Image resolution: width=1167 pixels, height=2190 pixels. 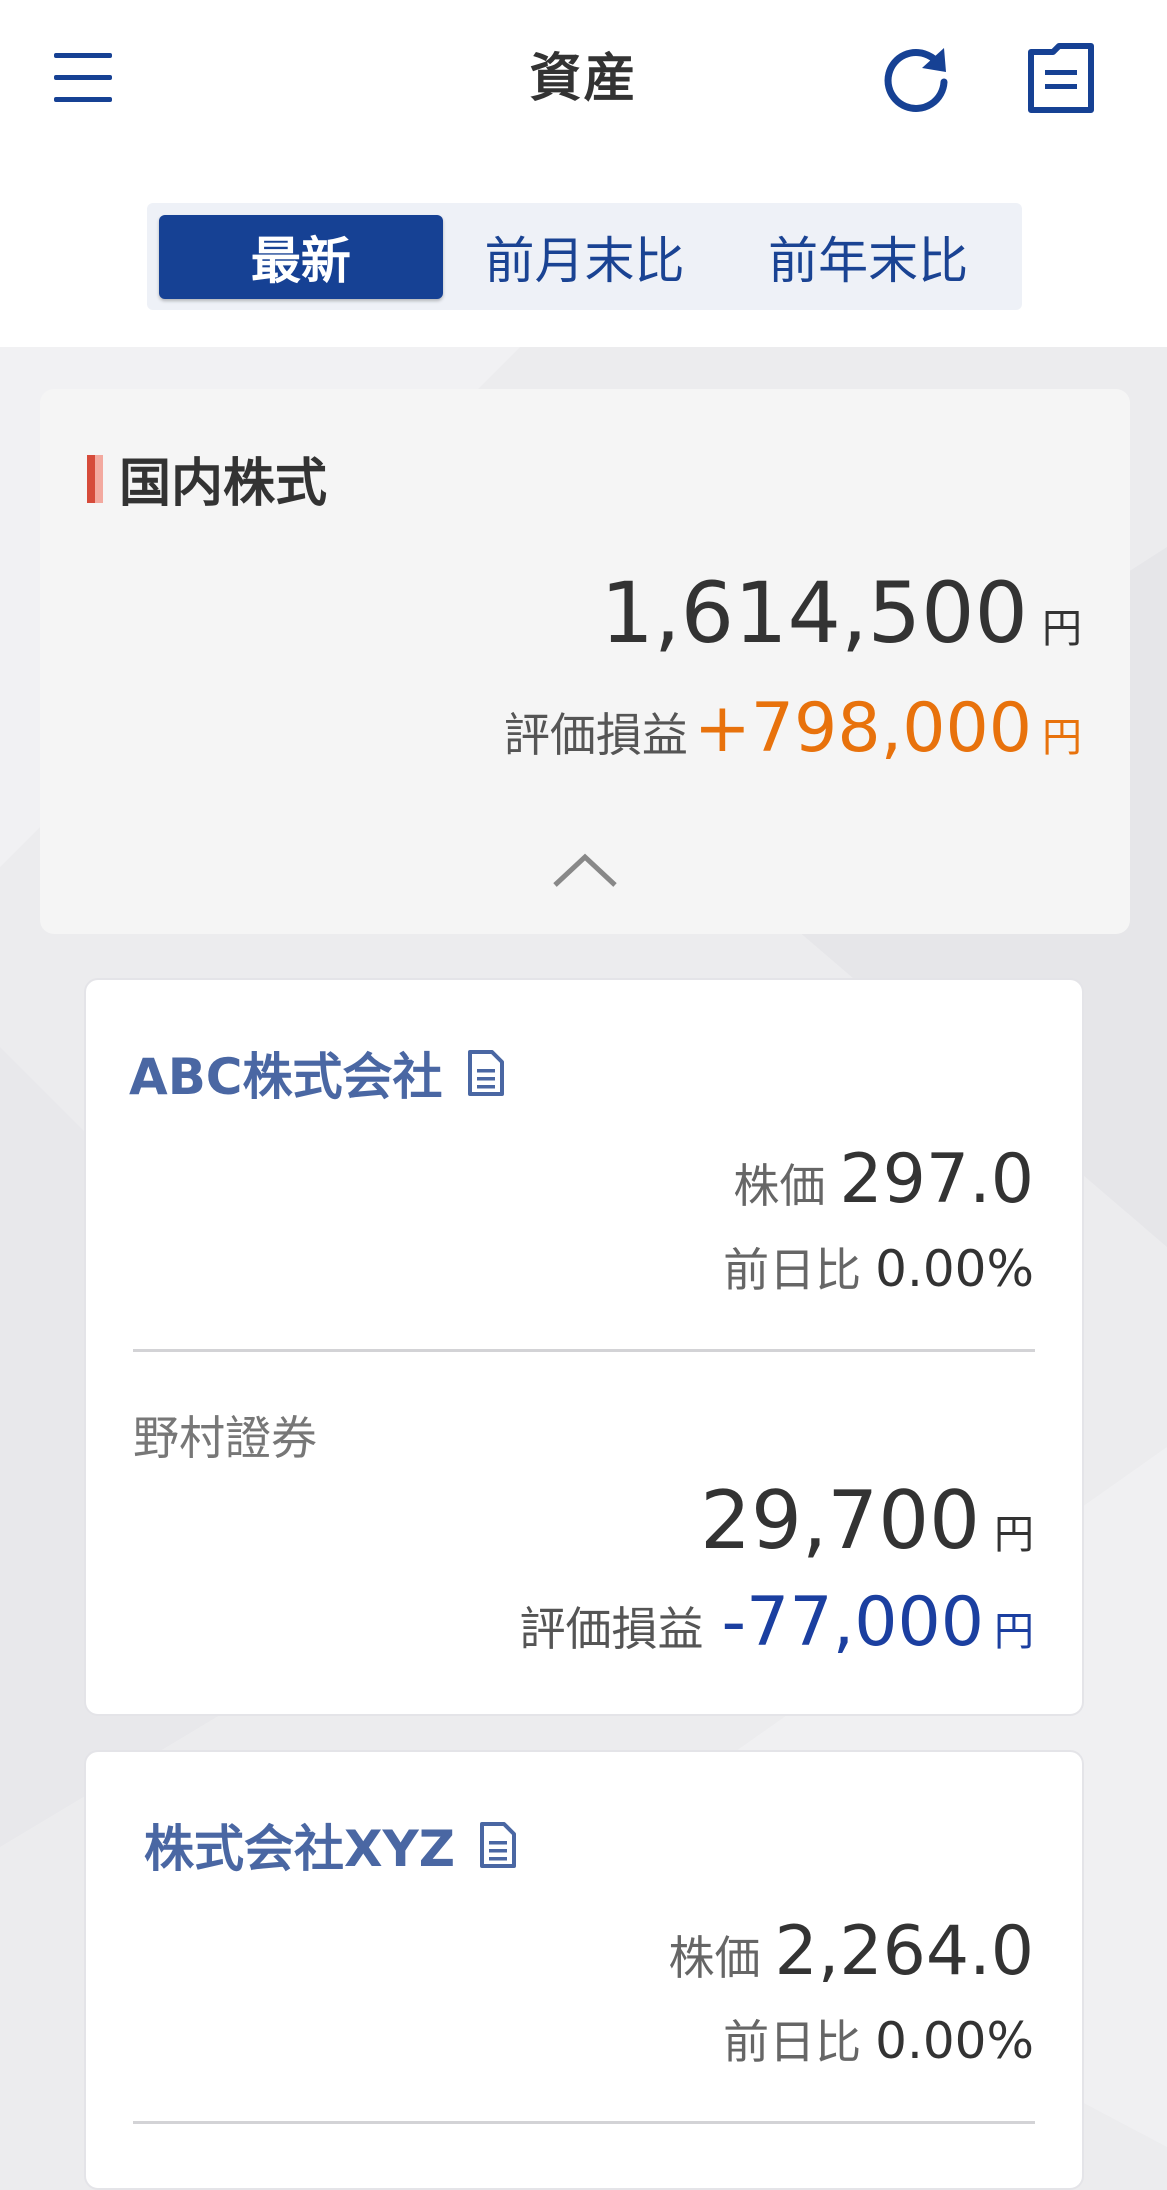 I want to click on section-marker, so click(x=95, y=478).